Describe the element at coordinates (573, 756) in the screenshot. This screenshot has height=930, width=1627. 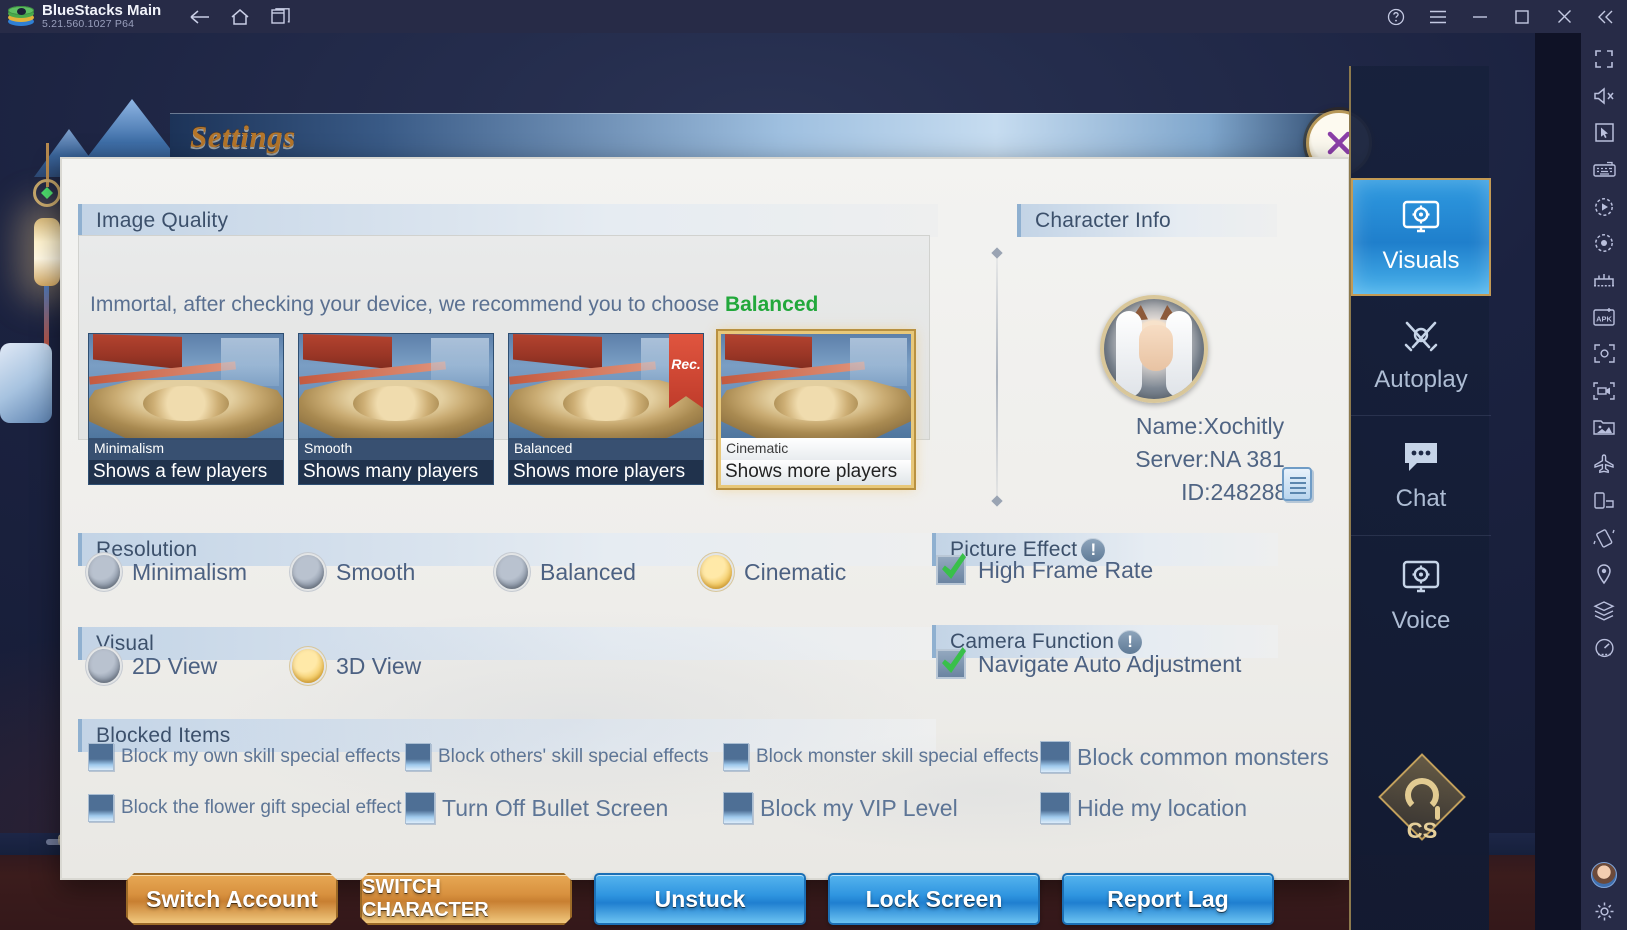
I see `checkbox-label: Block others' skill special effects` at that location.